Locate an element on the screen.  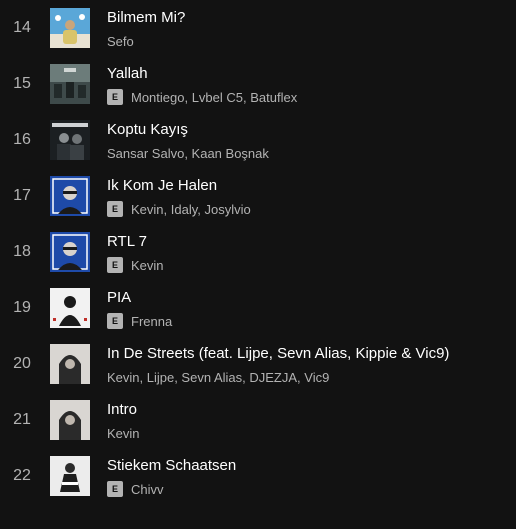
track-artists: Chivv is located at coordinates (147, 489).